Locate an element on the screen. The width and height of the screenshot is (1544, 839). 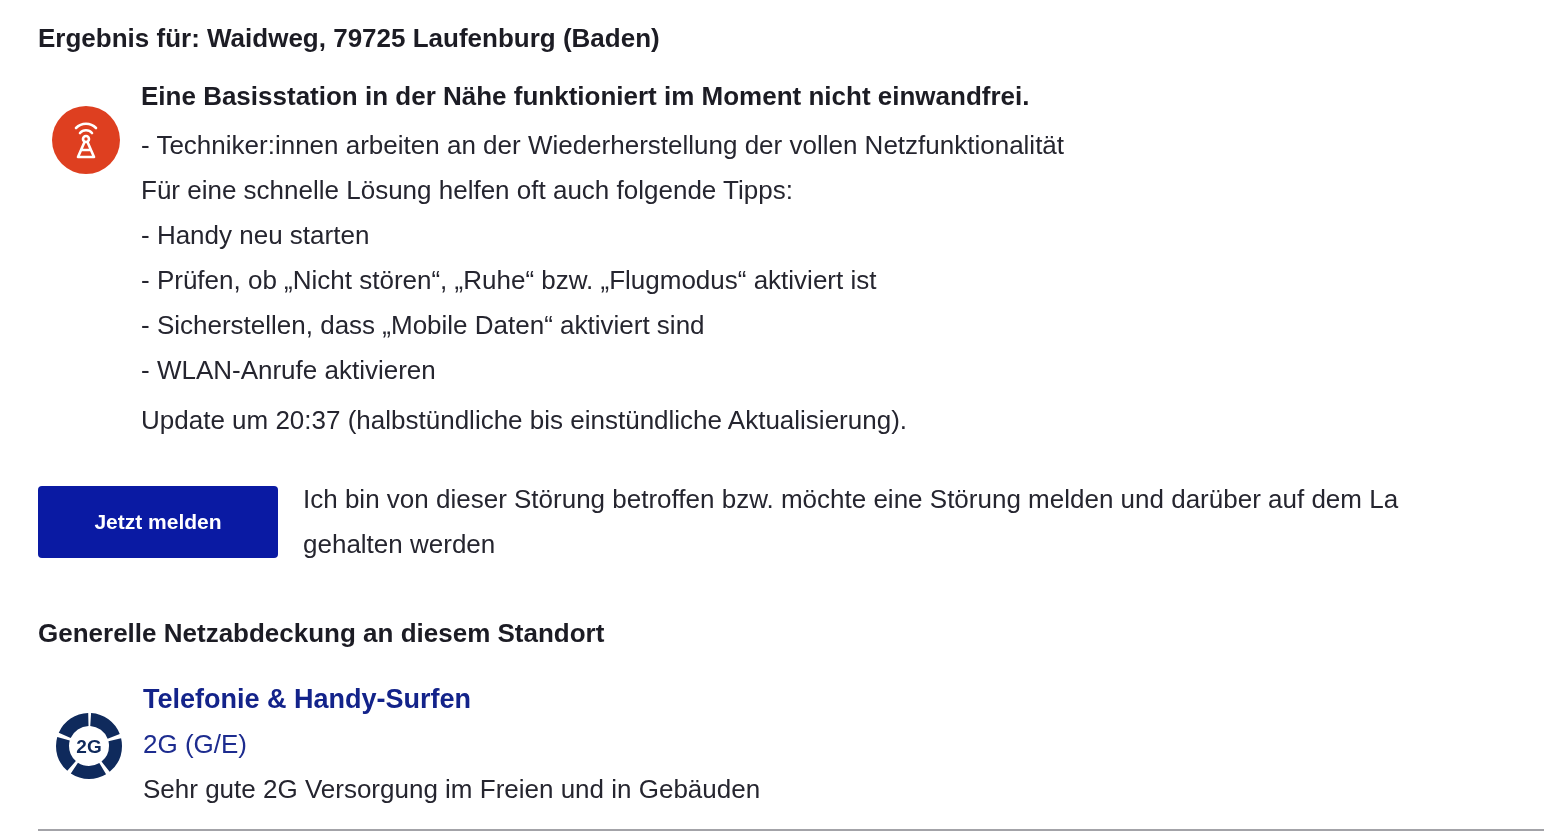
coverage-description: Sehr gute 2G Versorgung im Freien und in Gebäuden is located at coordinates (452, 789).